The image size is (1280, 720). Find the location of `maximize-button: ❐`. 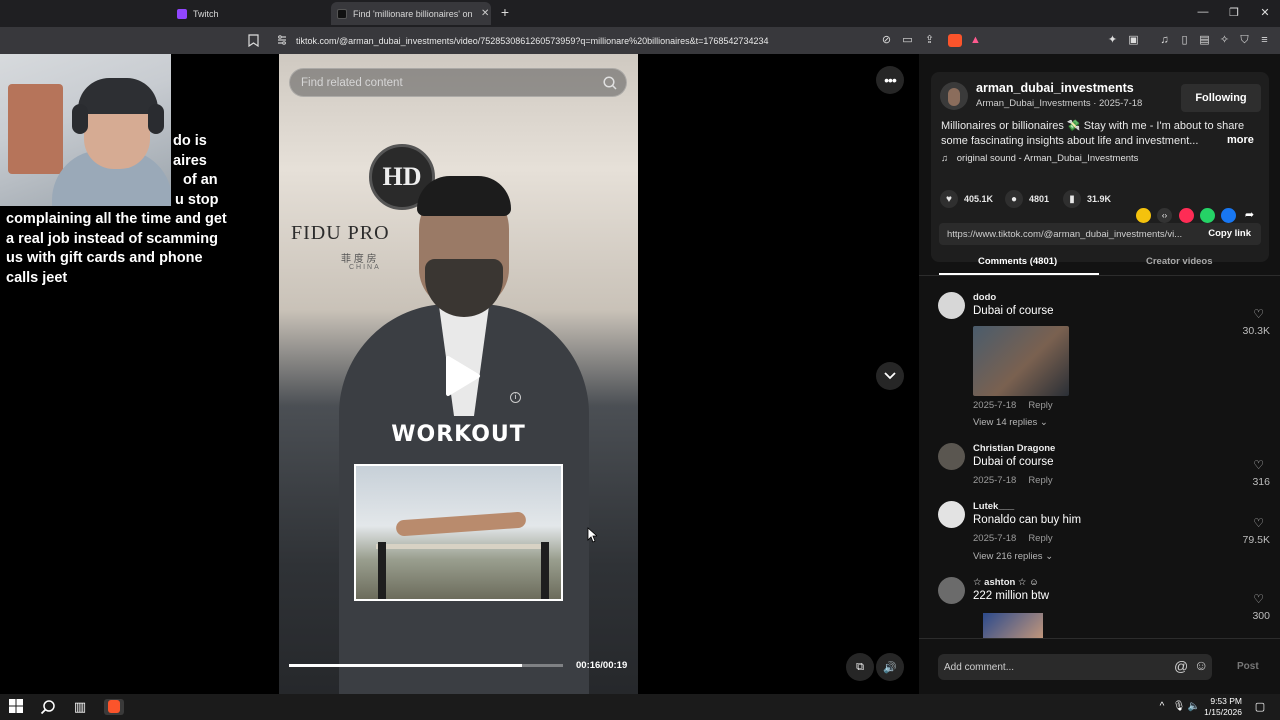

maximize-button: ❐ is located at coordinates (1234, 12).